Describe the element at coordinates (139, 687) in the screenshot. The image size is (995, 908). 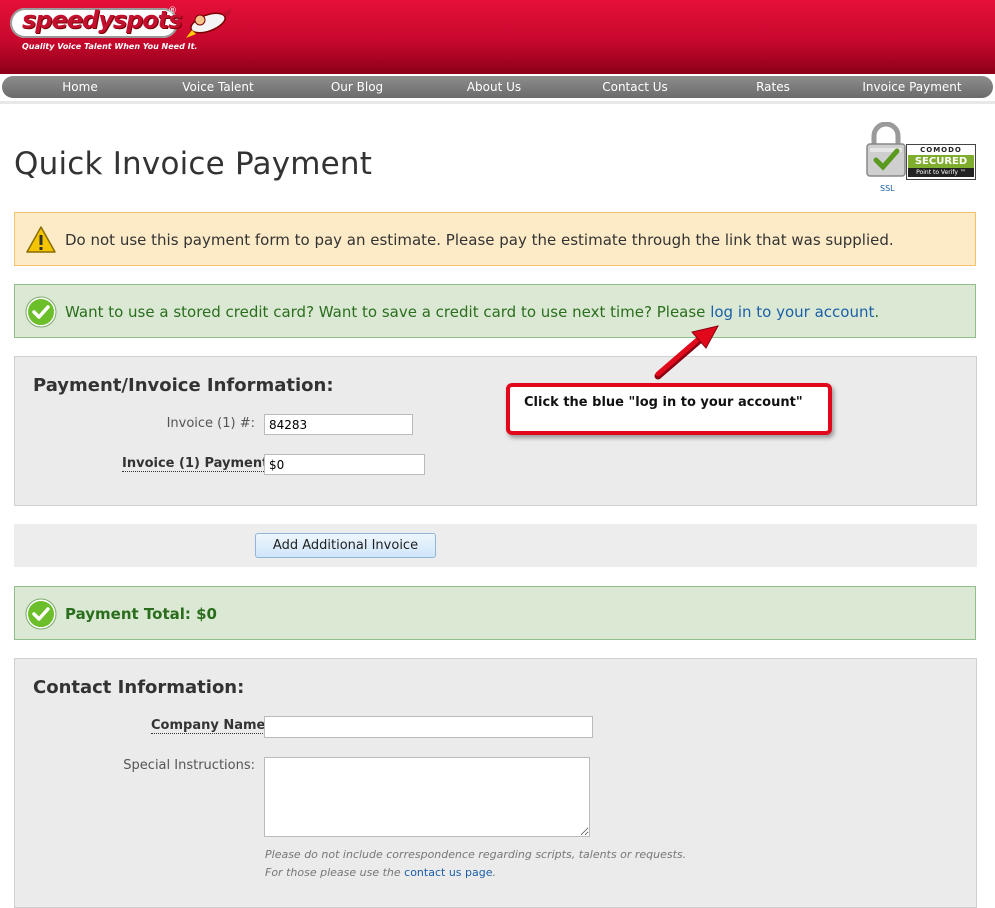
I see `contact-section-title: Contact Information:` at that location.